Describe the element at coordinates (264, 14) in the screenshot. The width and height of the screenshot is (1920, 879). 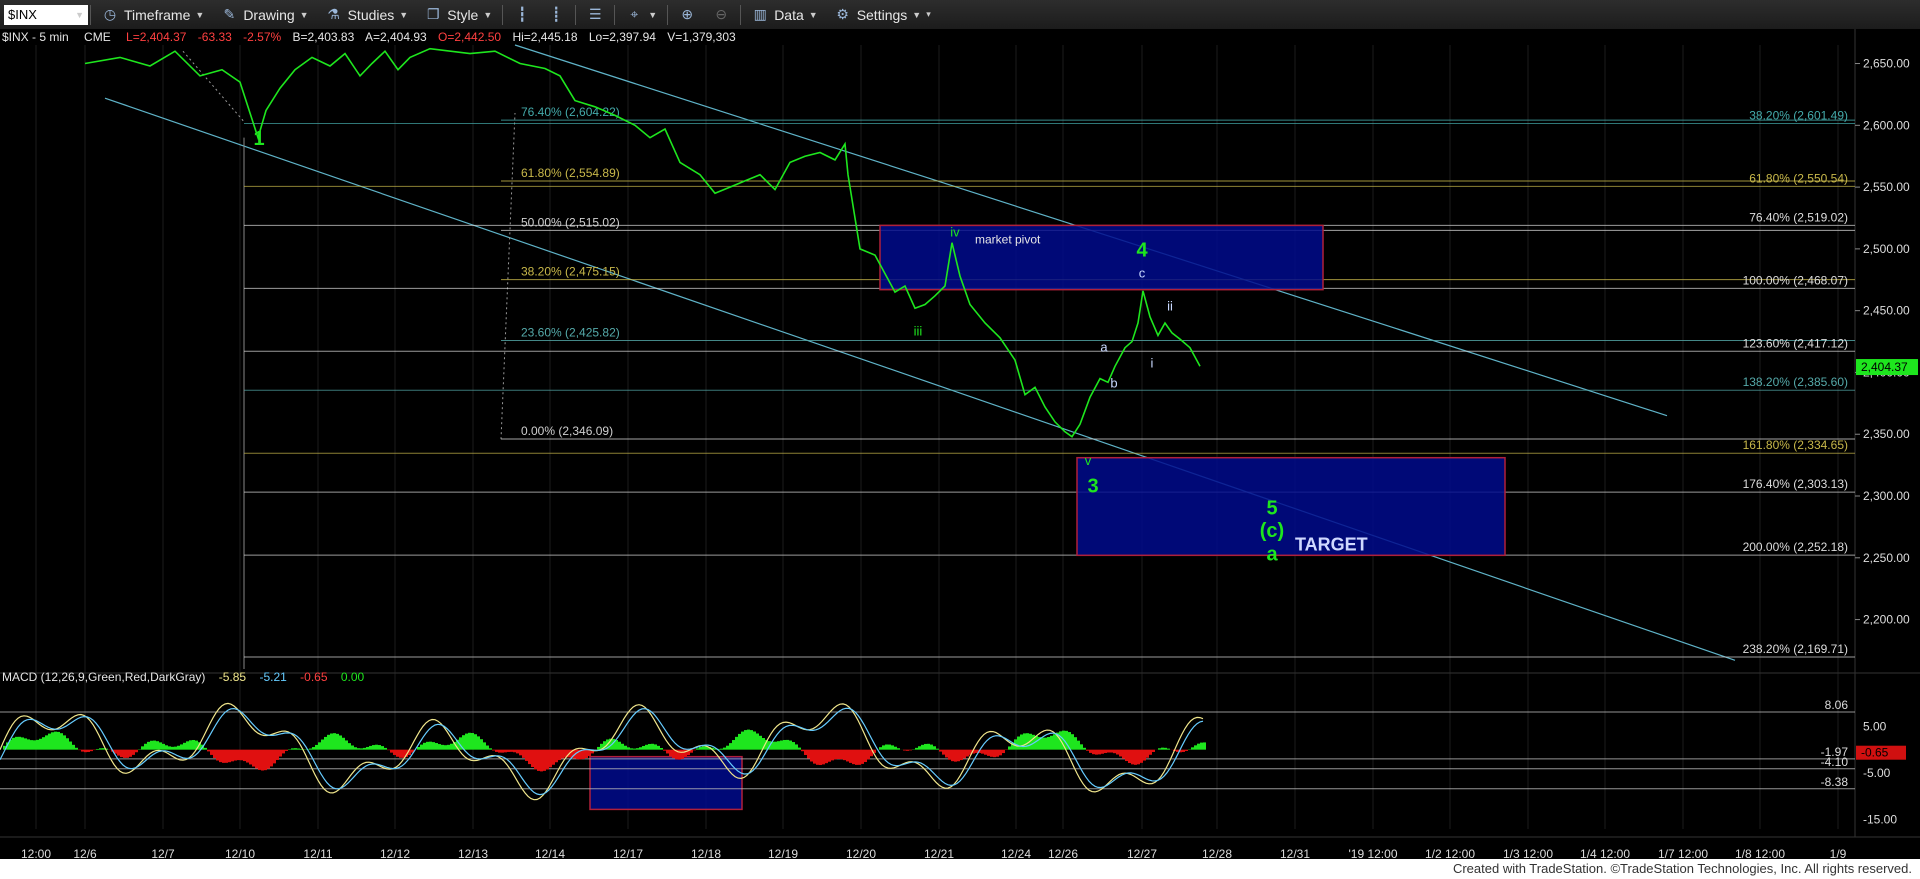
I see `drawing-button: ✎ Drawing ▼` at that location.